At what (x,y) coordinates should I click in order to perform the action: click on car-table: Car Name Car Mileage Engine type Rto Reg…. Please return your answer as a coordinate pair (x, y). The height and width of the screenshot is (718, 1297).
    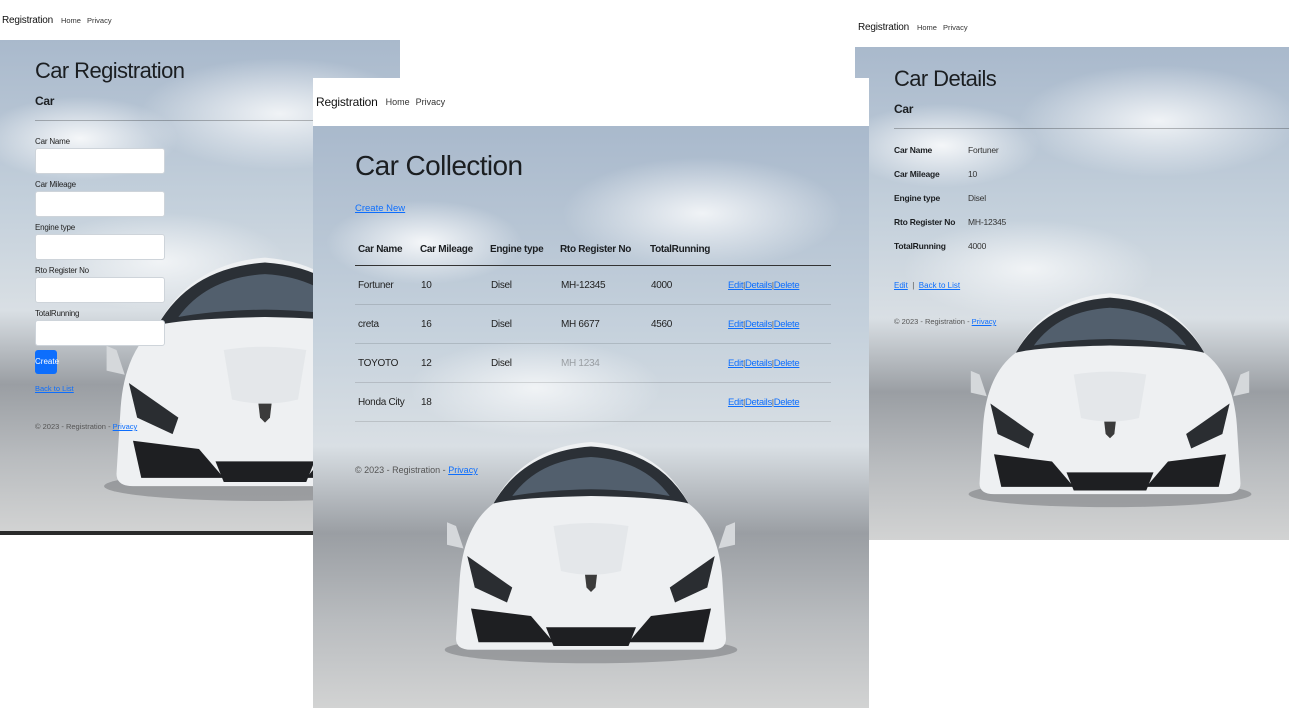
    Looking at the image, I should click on (593, 328).